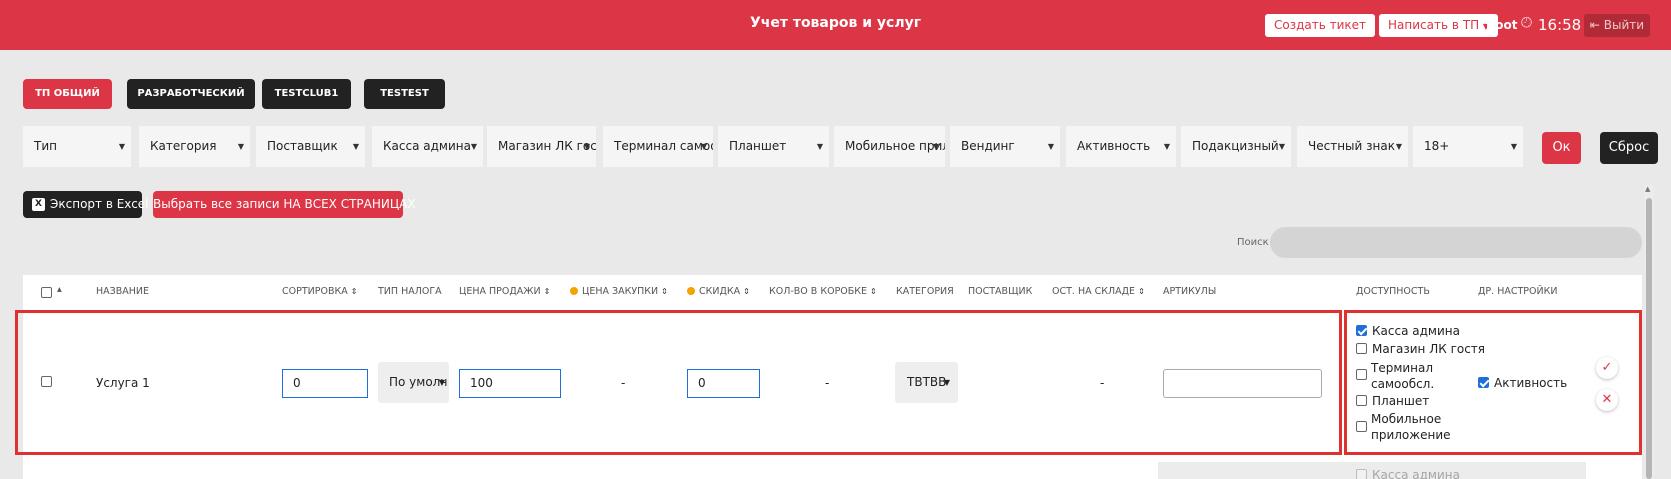 The width and height of the screenshot is (1671, 479). I want to click on avail-self-terminal-checkbox, so click(1361, 374).